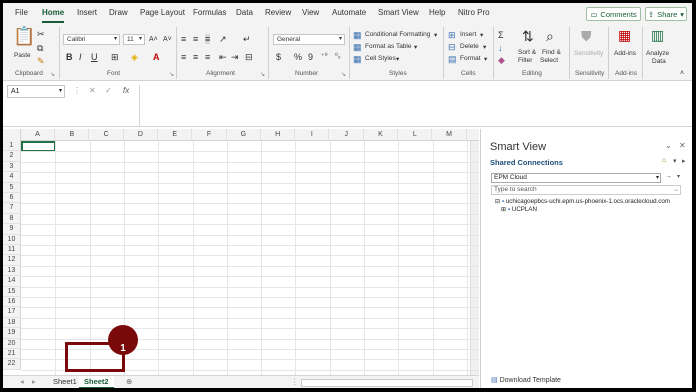 This screenshot has width=696, height=392. Describe the element at coordinates (12, 343) in the screenshot. I see `row-header: 20` at that location.